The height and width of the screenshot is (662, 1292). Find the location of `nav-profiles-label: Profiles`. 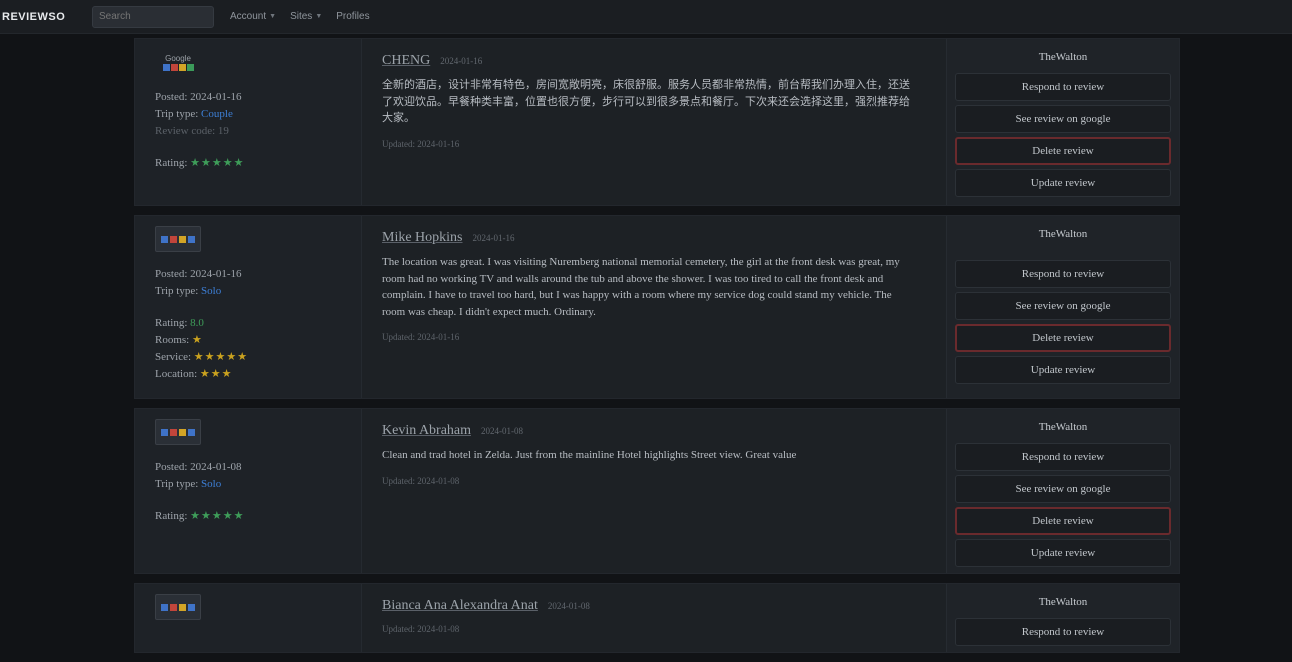

nav-profiles-label: Profiles is located at coordinates (353, 16).